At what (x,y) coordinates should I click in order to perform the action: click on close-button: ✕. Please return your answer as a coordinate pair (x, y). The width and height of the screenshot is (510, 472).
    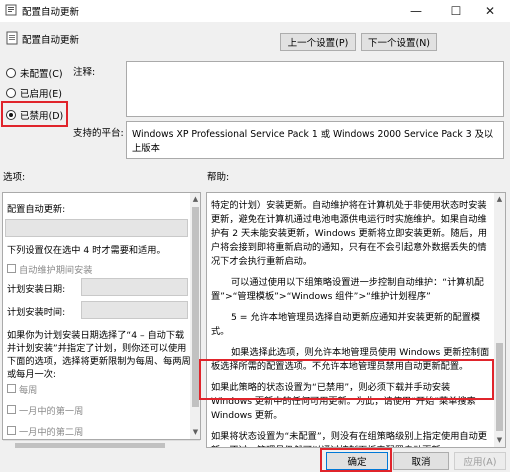
    Looking at the image, I should click on (490, 11).